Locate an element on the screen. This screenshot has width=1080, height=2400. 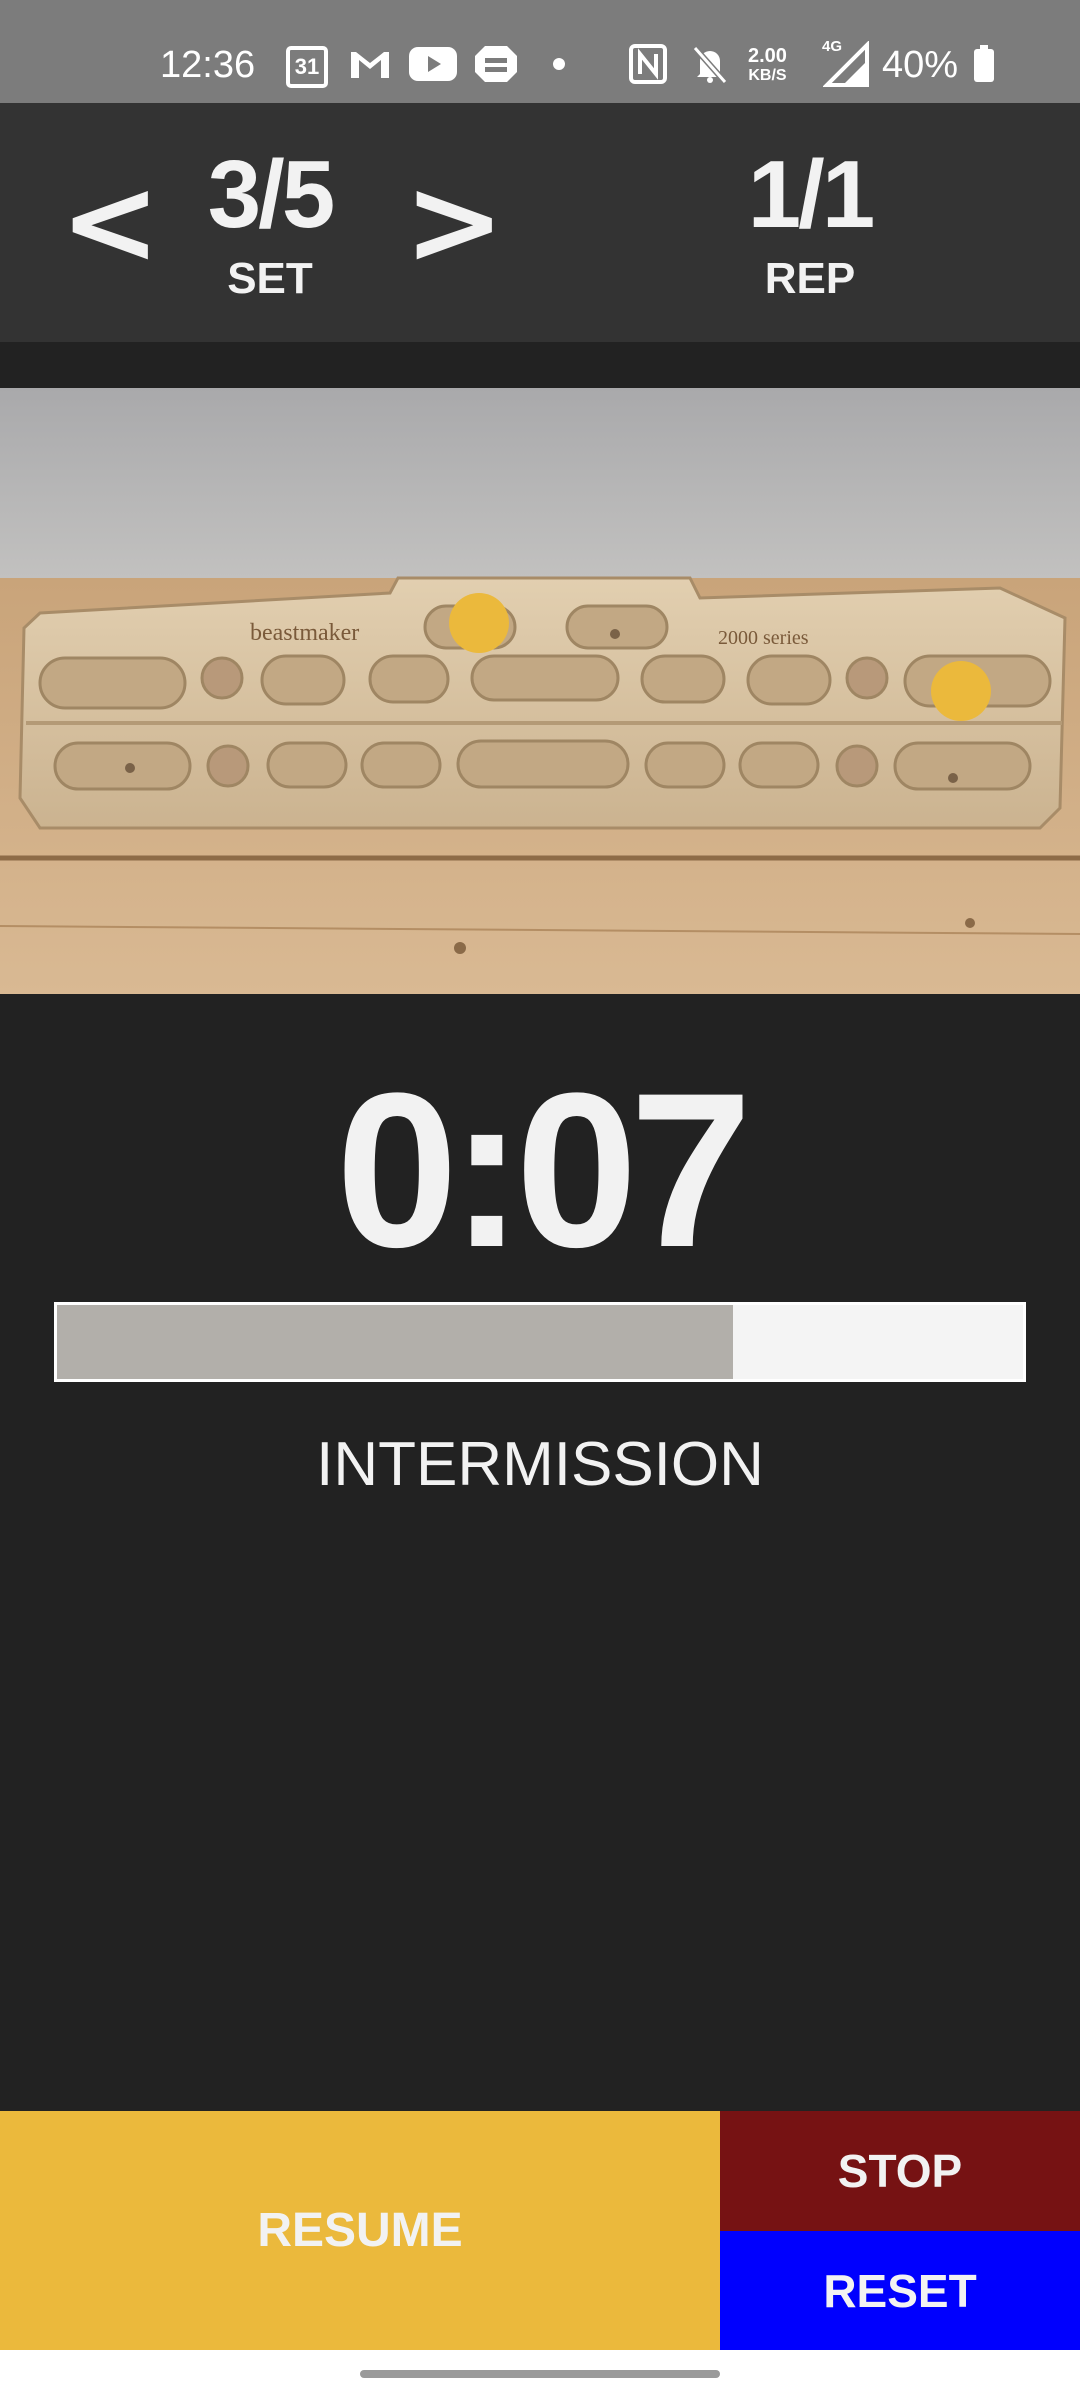
hold-marker-left is located at coordinates (479, 623).